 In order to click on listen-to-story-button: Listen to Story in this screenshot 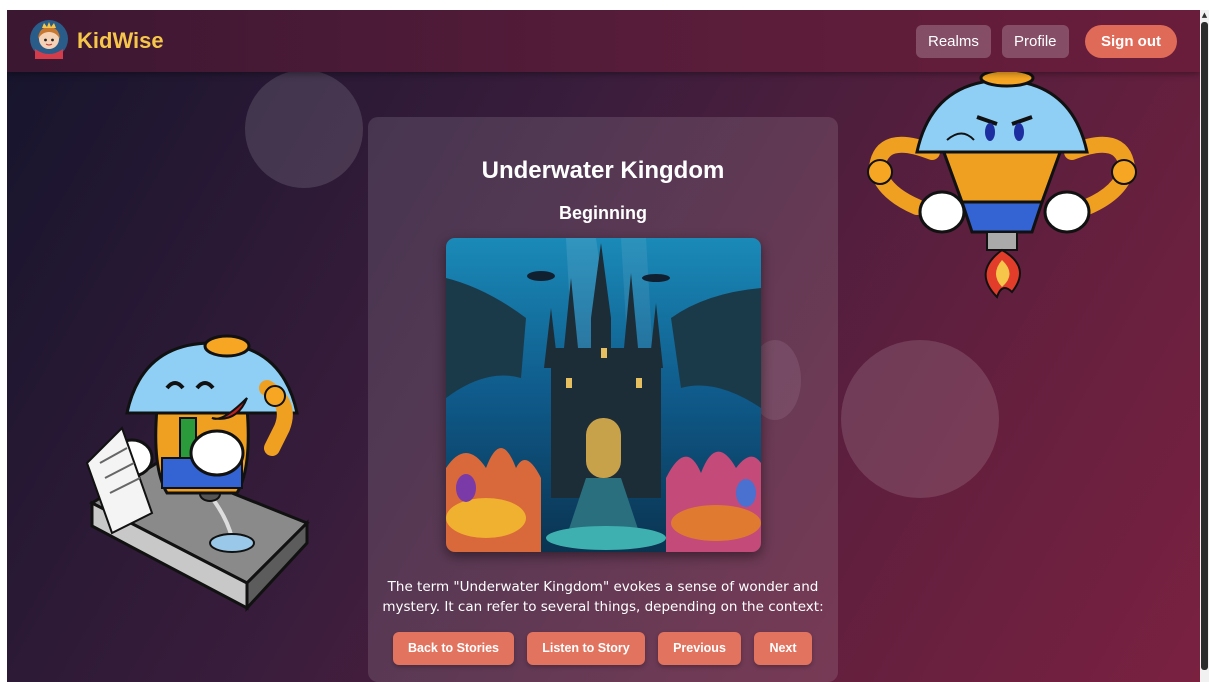, I will do `click(586, 648)`.